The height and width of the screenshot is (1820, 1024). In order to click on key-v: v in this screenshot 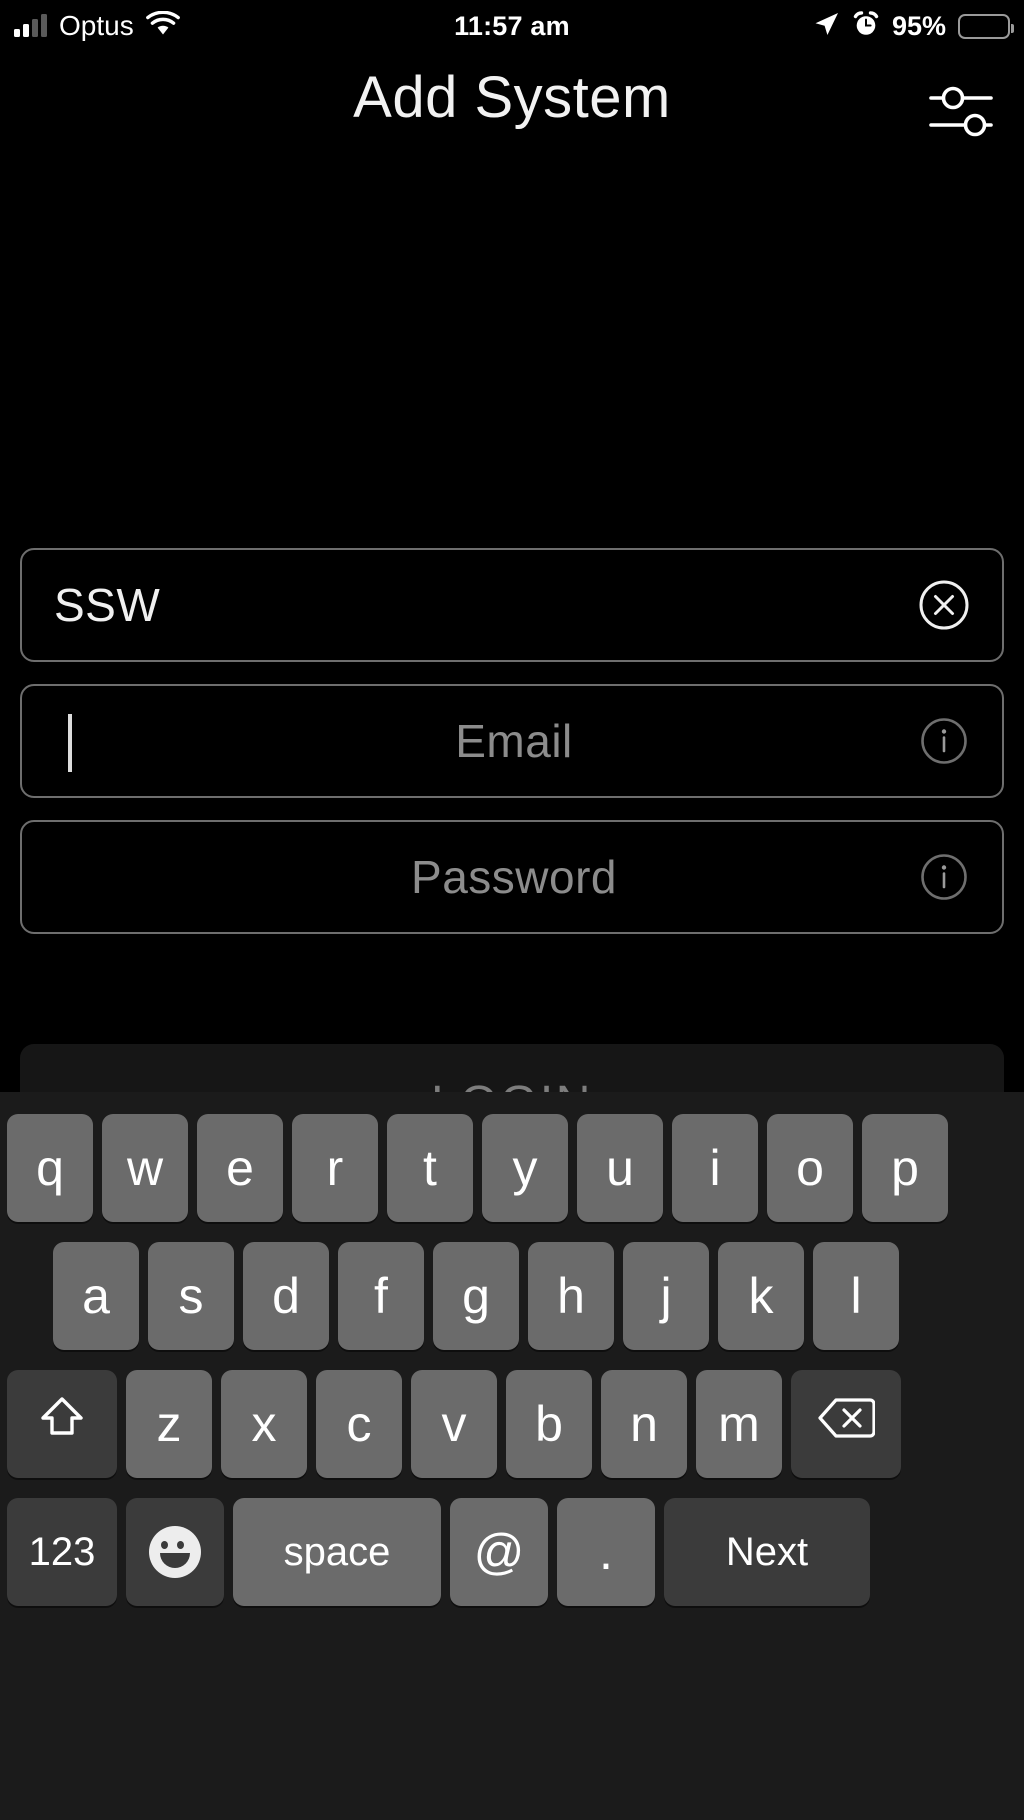, I will do `click(454, 1424)`.